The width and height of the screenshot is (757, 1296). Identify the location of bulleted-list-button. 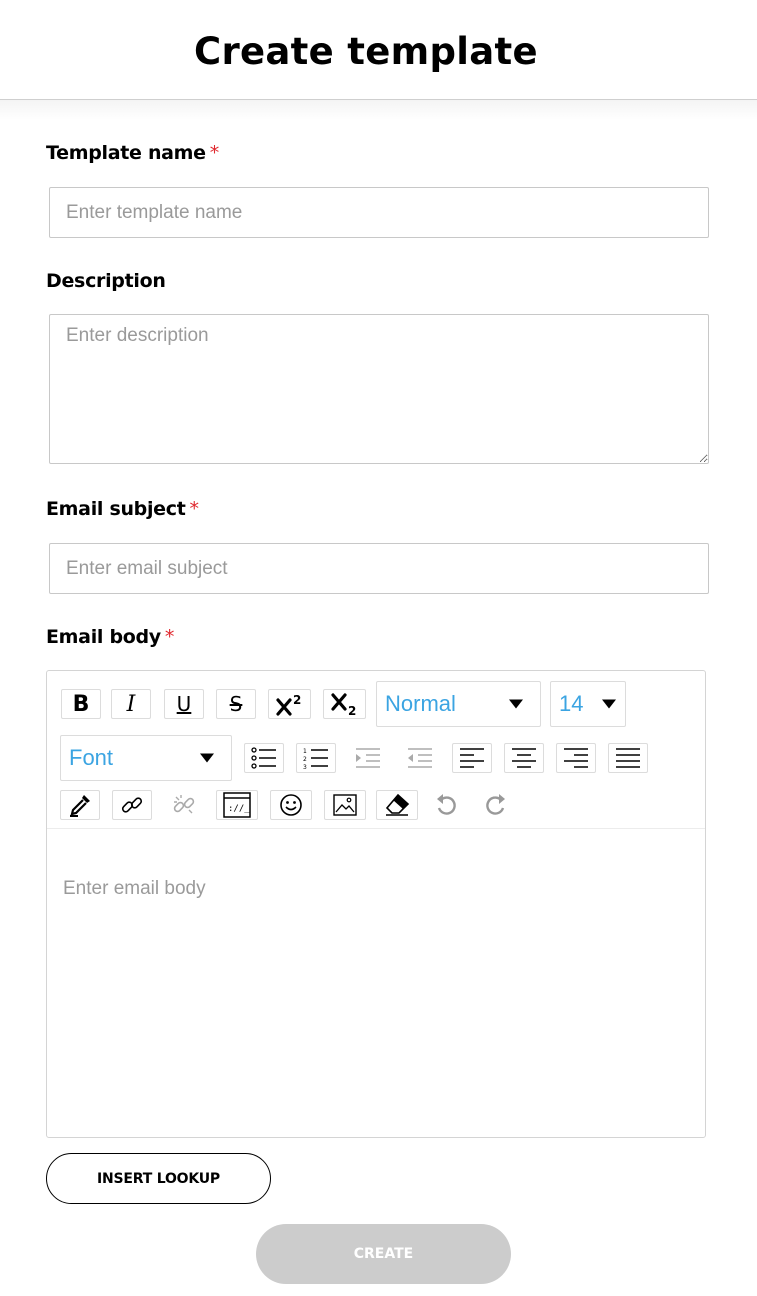
(264, 758).